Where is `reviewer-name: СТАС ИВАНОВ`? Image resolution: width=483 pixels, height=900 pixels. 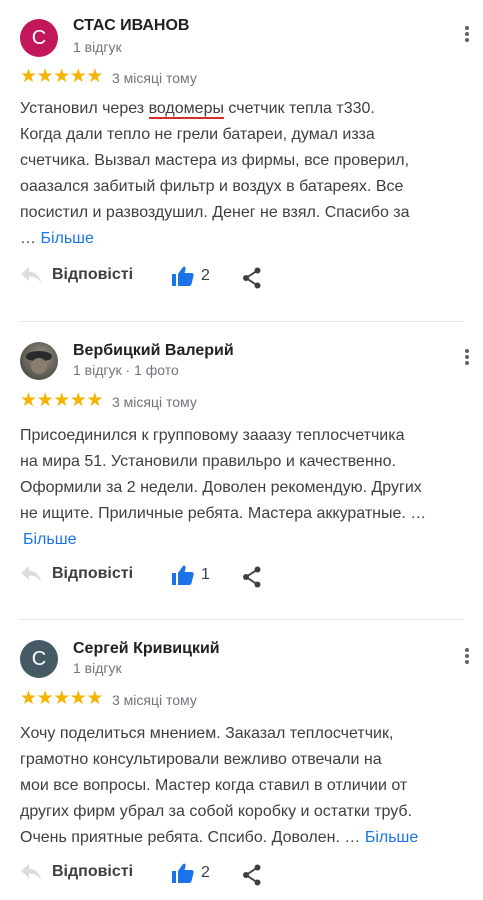 reviewer-name: СТАС ИВАНОВ is located at coordinates (131, 26).